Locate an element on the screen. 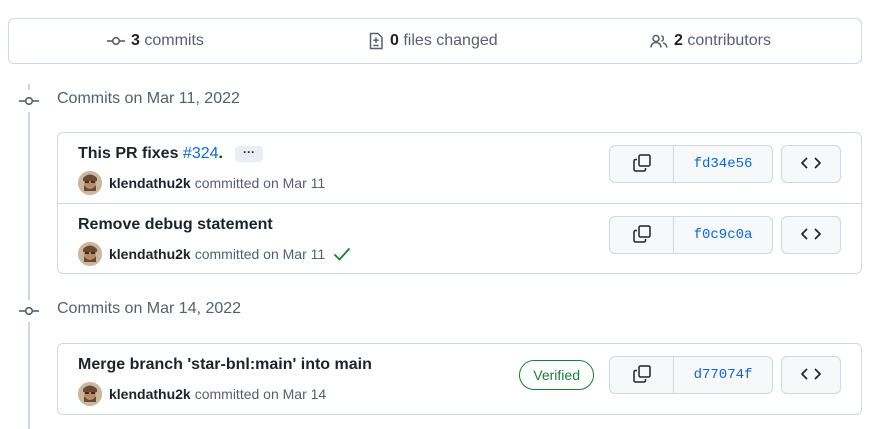  commit-group-title: Commits on Mar 11, 2022 is located at coordinates (148, 98).